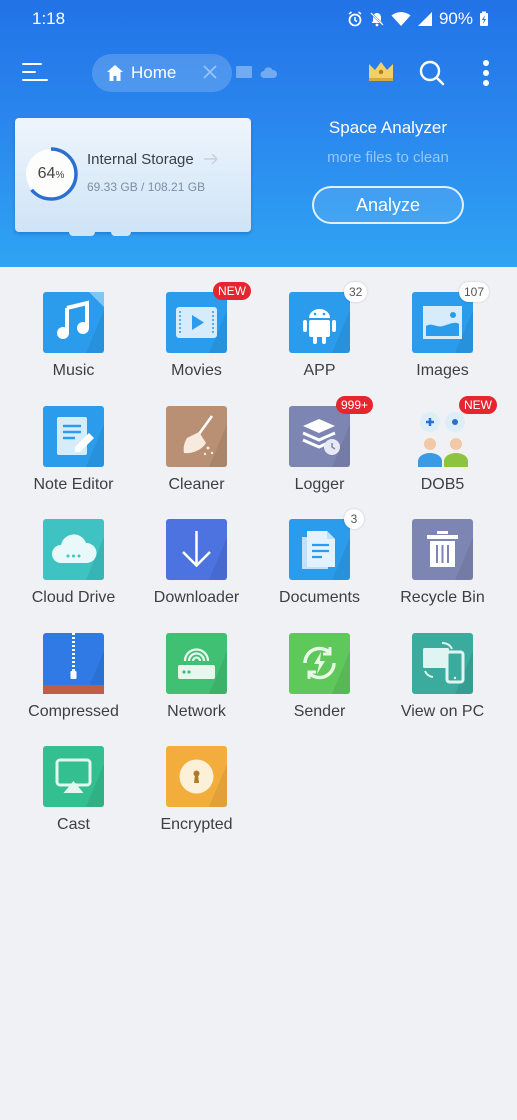 Image resolution: width=517 pixels, height=1120 pixels. I want to click on grid-icon, so click(244, 72).